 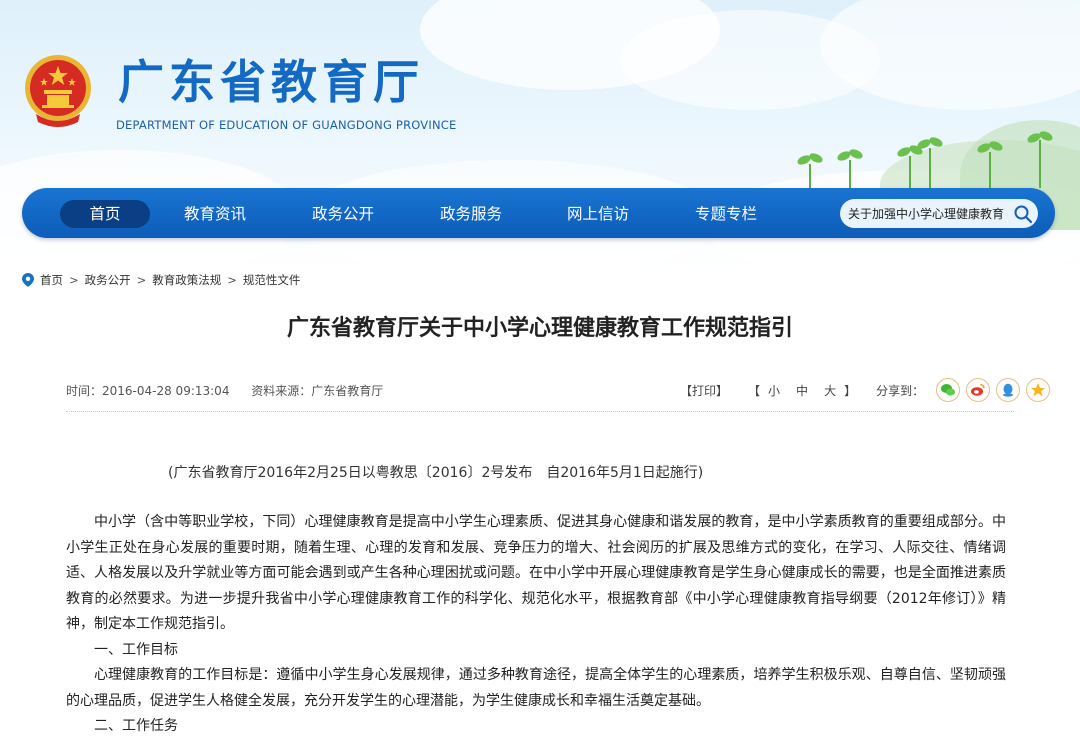 What do you see at coordinates (948, 390) in the screenshot?
I see `wechat-icon` at bounding box center [948, 390].